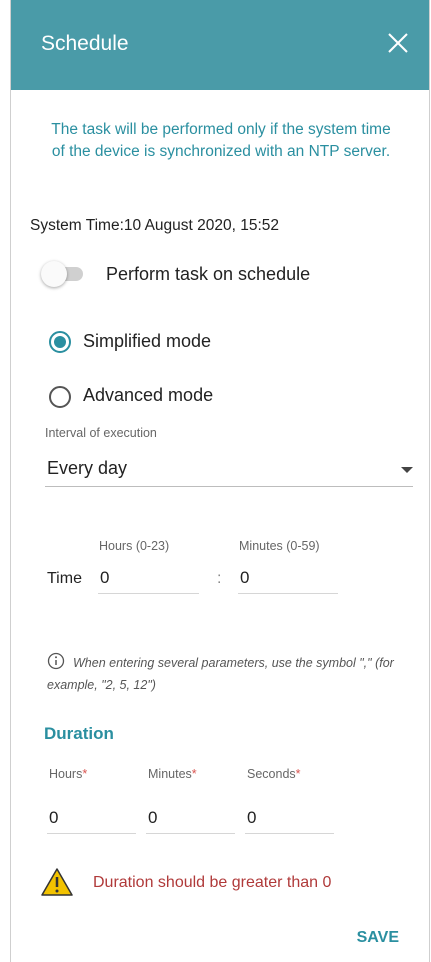 This screenshot has height=962, width=431. Describe the element at coordinates (77, 225) in the screenshot. I see `system-time-label: System Time:` at that location.